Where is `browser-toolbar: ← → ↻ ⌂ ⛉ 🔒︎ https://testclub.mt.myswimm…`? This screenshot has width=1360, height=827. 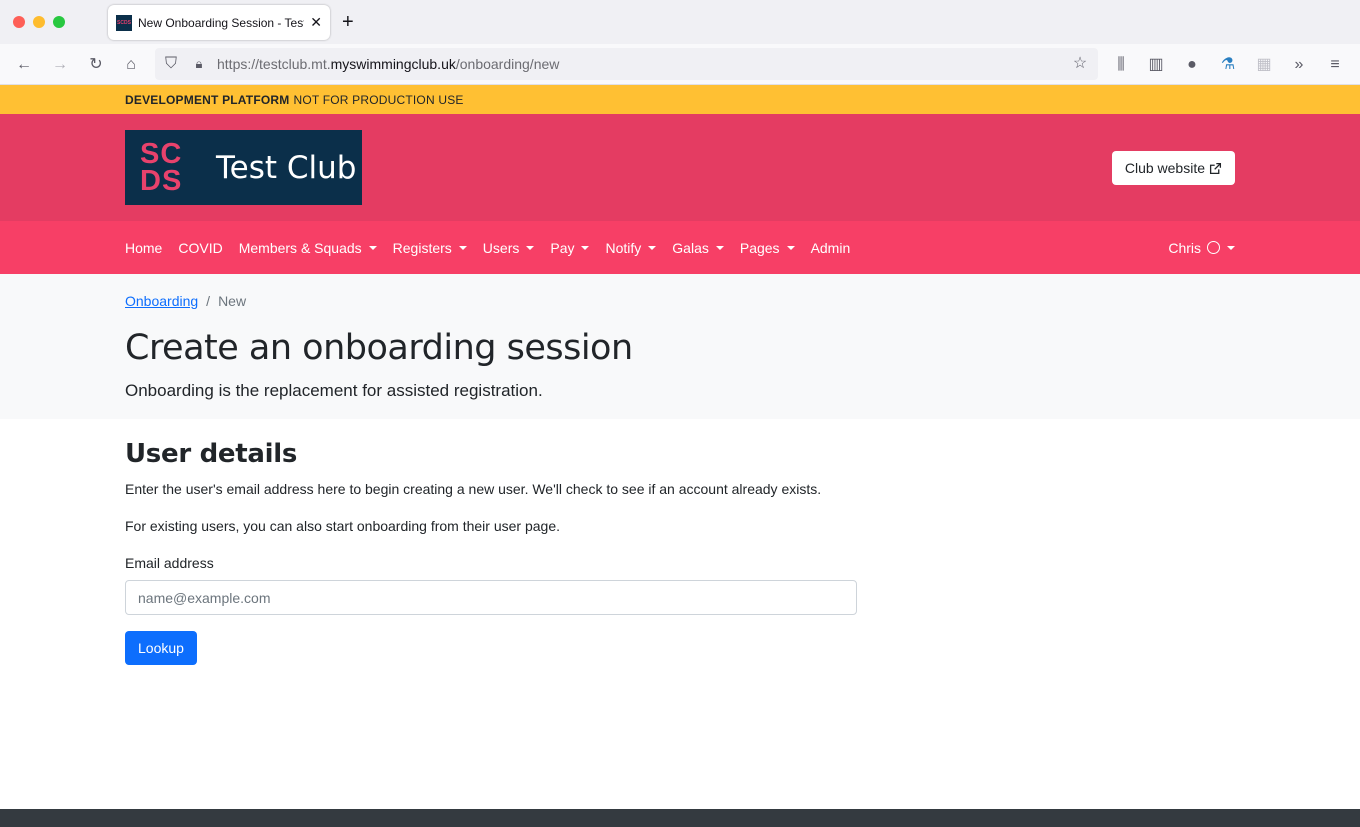
browser-toolbar: ← → ↻ ⌂ ⛉ 🔒︎ https://testclub.mt.myswimm… is located at coordinates (680, 64).